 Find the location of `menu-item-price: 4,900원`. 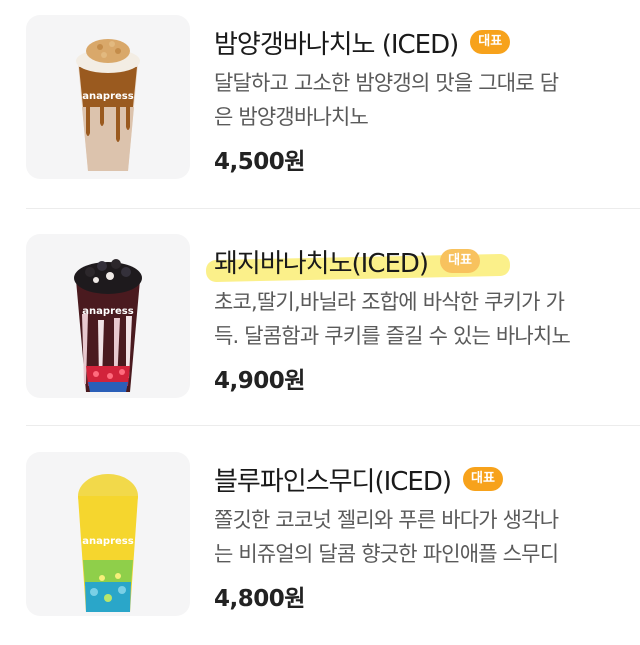

menu-item-price: 4,900원 is located at coordinates (259, 381).